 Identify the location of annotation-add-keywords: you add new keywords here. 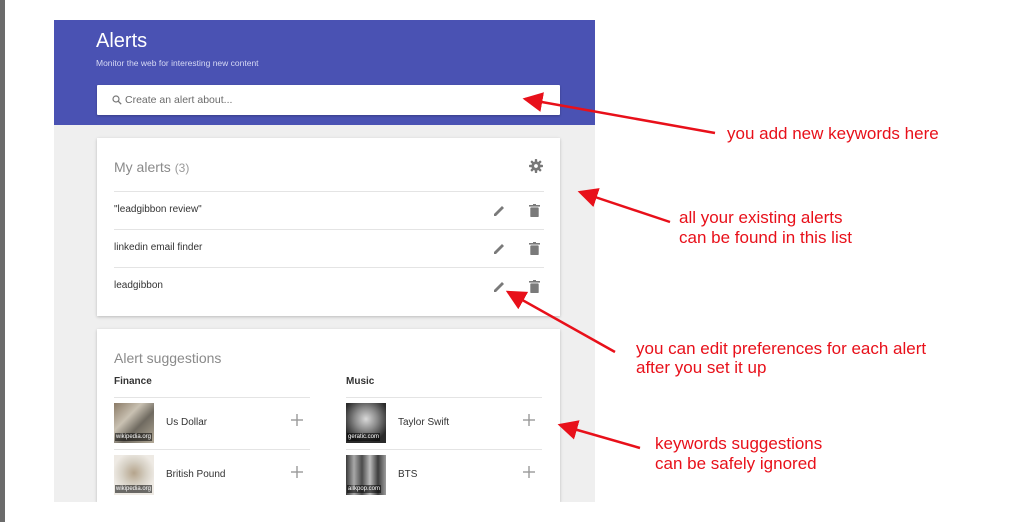
(833, 133).